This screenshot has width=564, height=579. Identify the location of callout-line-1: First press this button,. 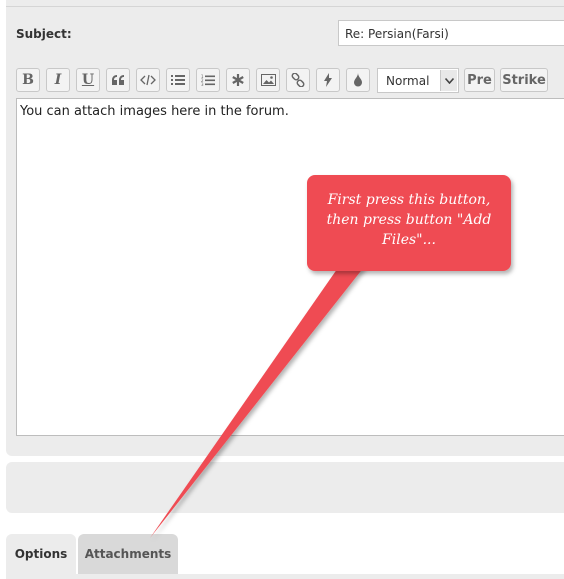
(409, 200).